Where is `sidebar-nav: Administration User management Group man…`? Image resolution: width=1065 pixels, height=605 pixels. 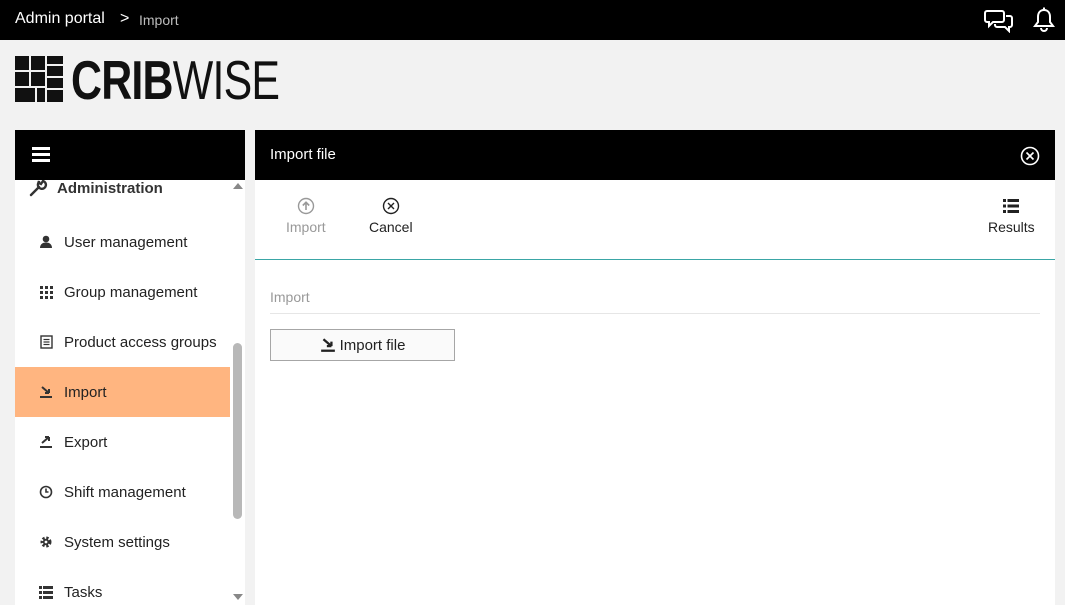 sidebar-nav: Administration User management Group man… is located at coordinates (122, 392).